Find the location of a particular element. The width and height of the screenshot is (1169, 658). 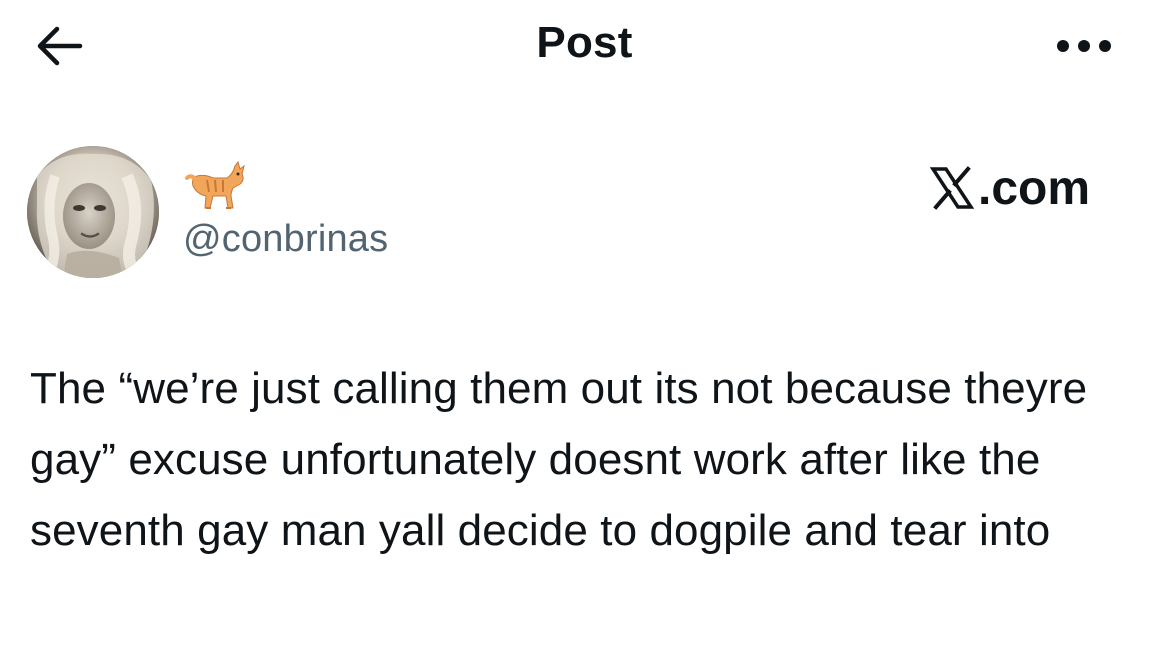

x-com-watermark: .com is located at coordinates (1025, 188).